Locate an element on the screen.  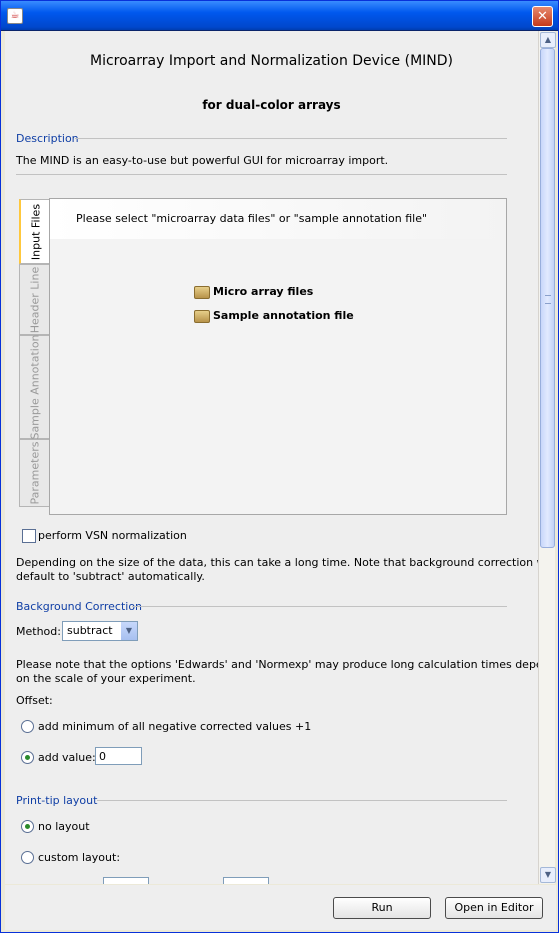
tab-header-line-label: Header Line is located at coordinates (34, 299).